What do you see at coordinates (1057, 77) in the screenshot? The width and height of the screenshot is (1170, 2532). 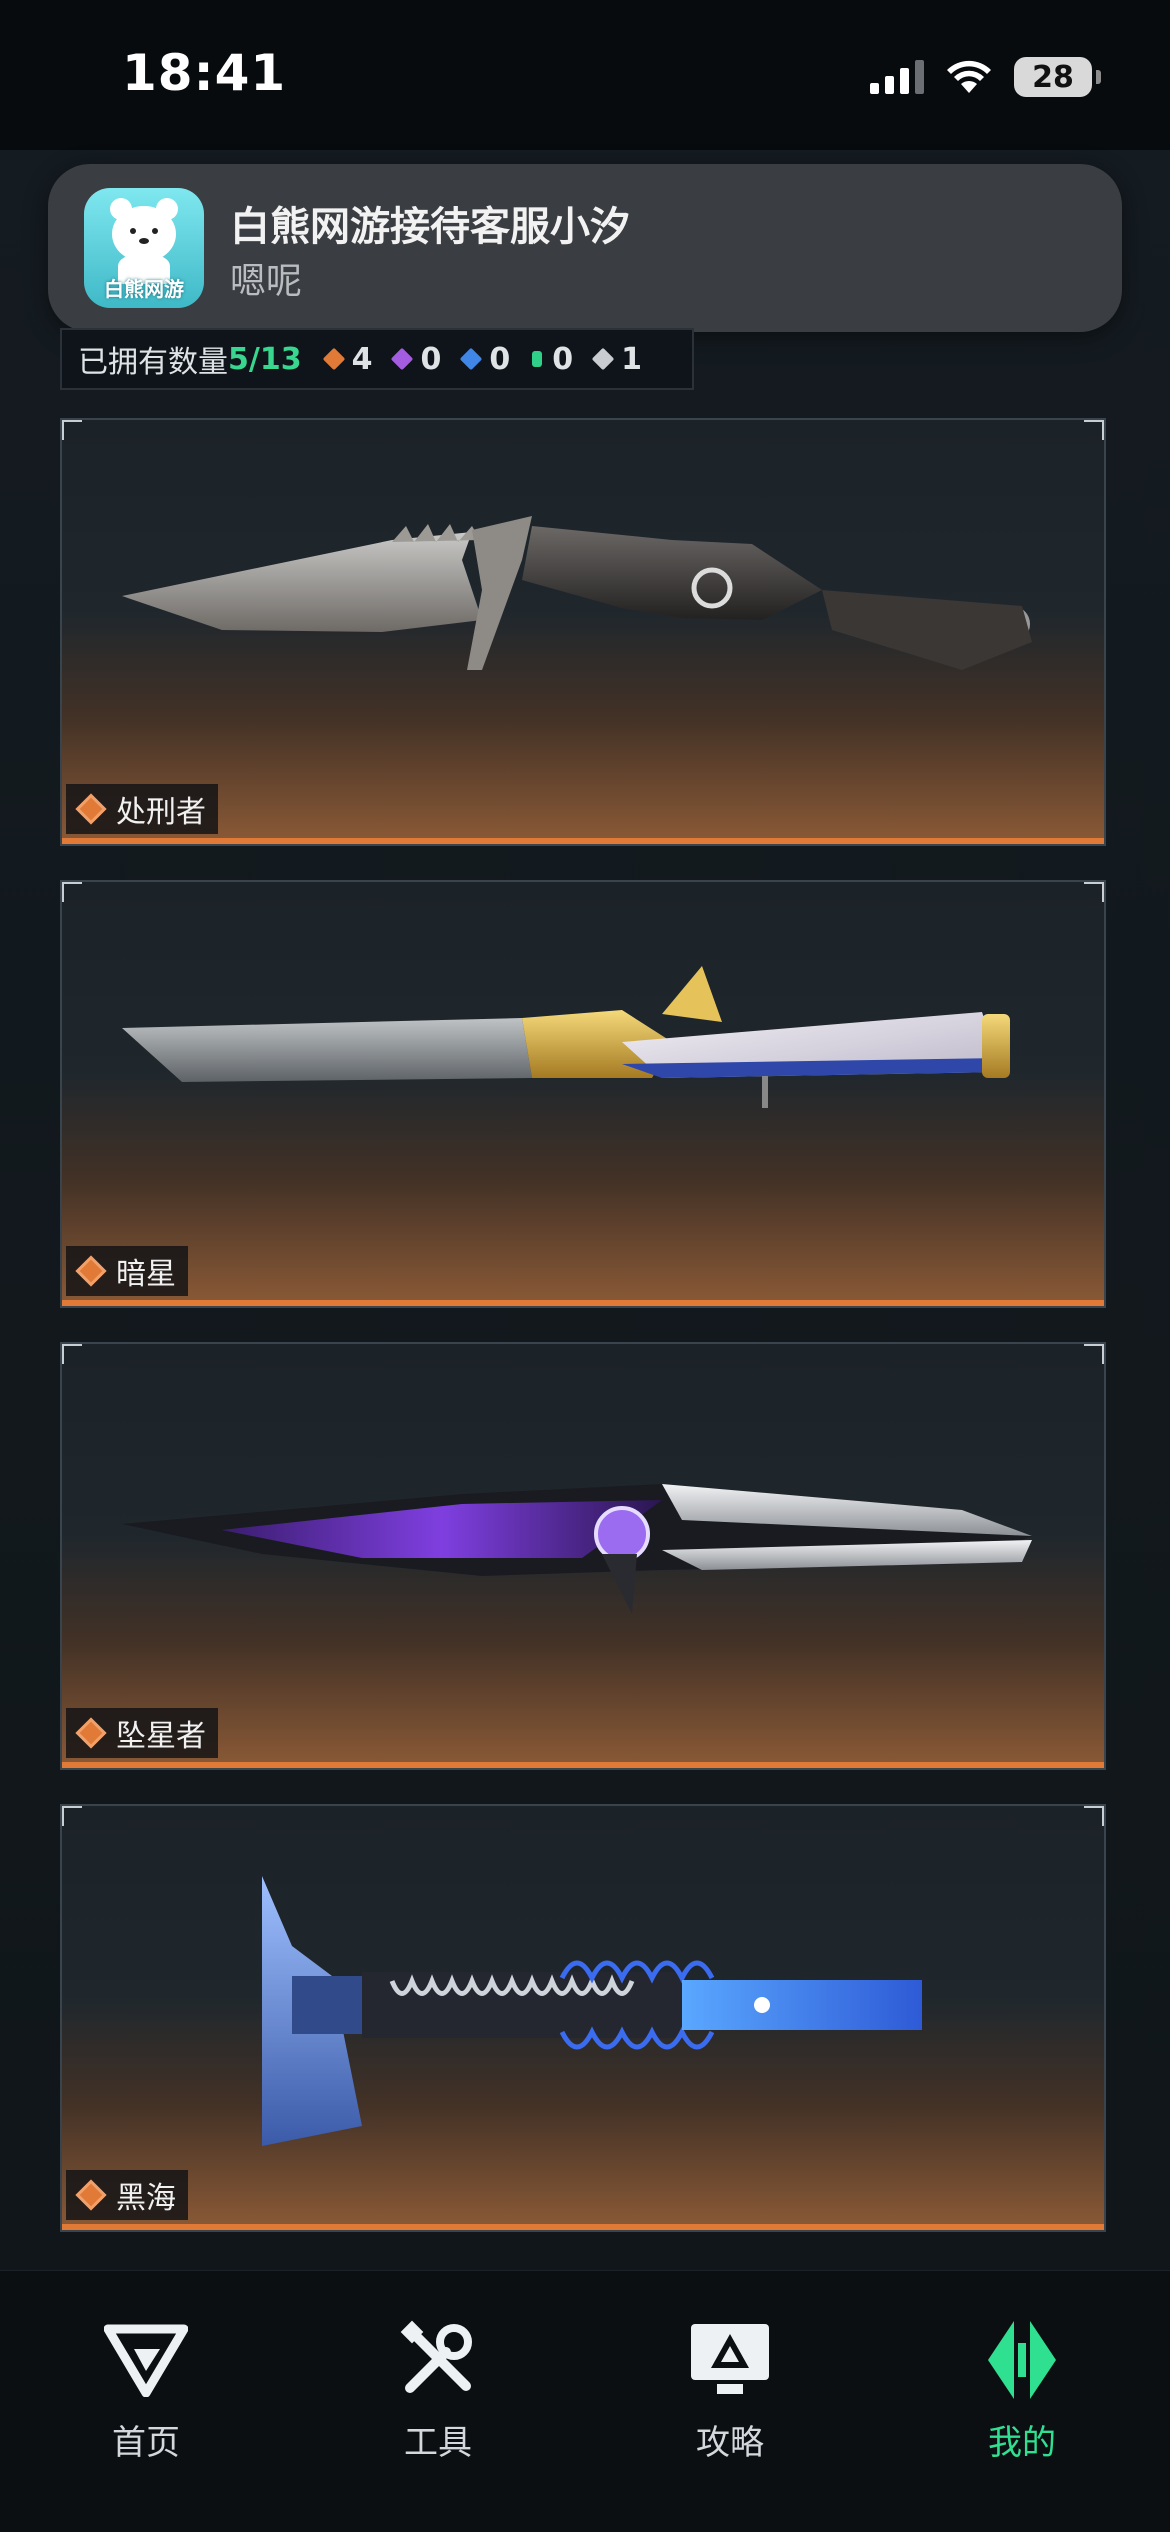 I see `battery-icon: 28` at bounding box center [1057, 77].